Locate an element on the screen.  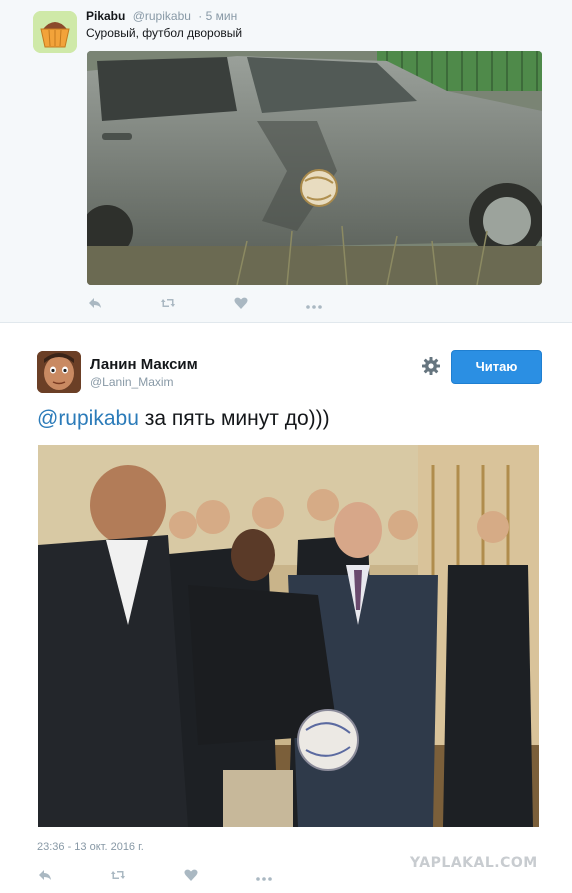
gear-icon is located at coordinates (431, 366).